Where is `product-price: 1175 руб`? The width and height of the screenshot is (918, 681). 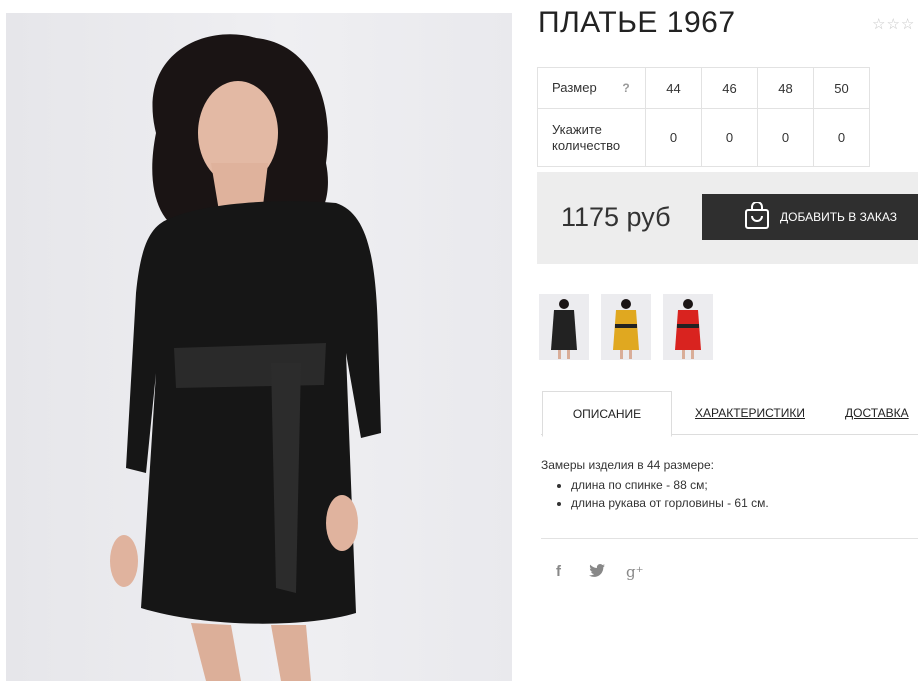
product-price: 1175 руб is located at coordinates (616, 217).